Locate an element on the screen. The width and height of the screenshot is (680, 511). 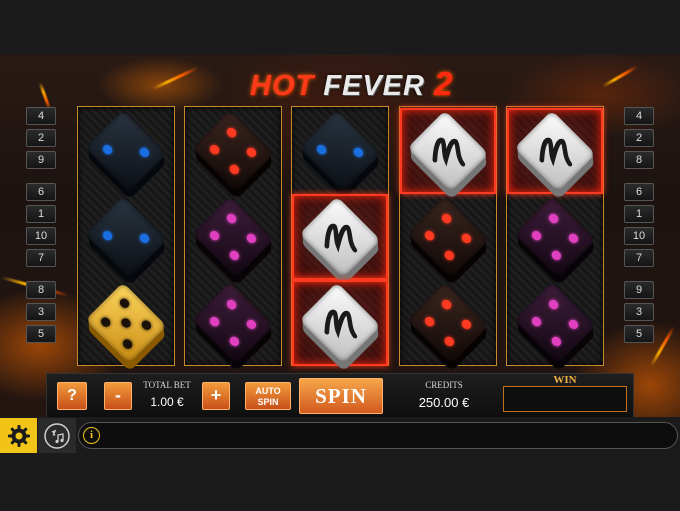
total-bet-label: TOTAL BET is located at coordinates (167, 385).